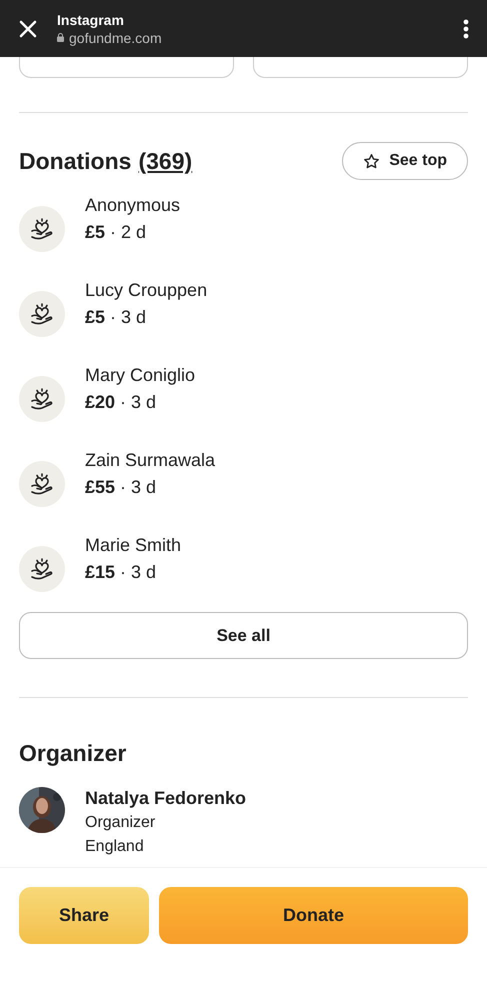 The height and width of the screenshot is (1000, 487). Describe the element at coordinates (75, 161) in the screenshot. I see `section-title: Donations` at that location.